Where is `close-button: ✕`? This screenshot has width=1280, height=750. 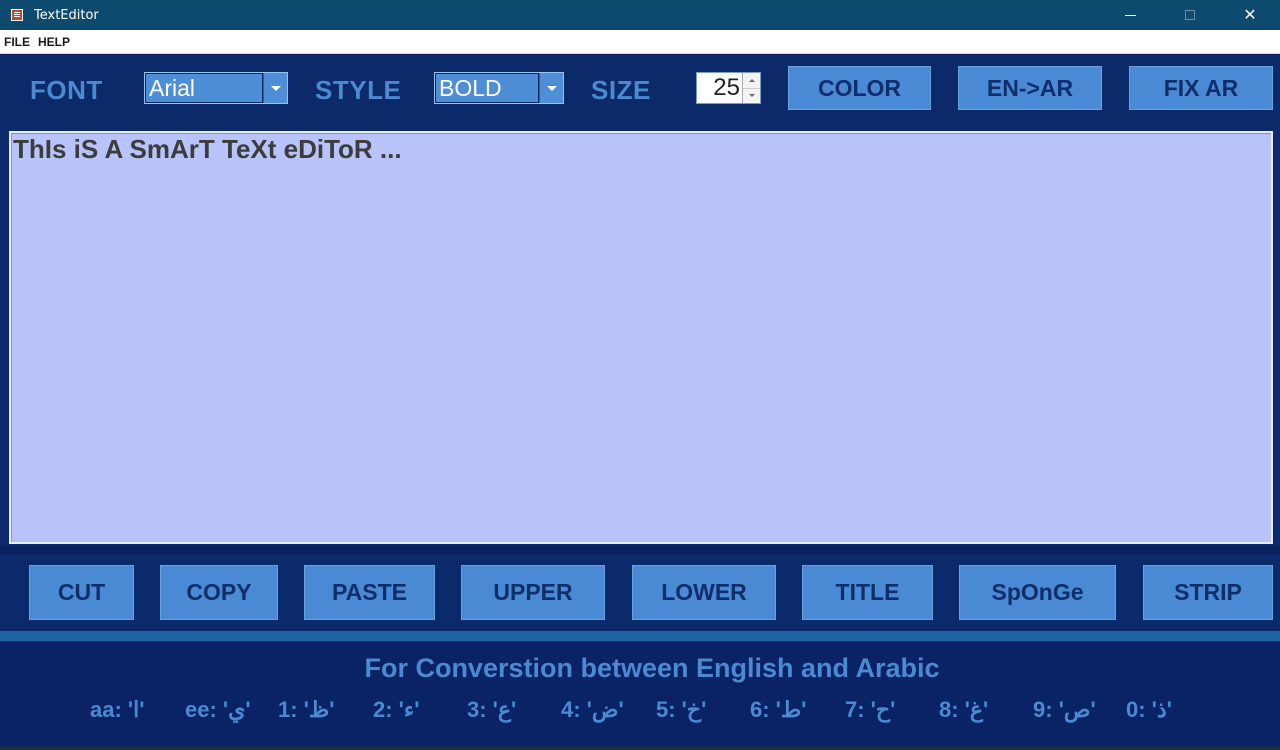
close-button: ✕ is located at coordinates (1250, 15).